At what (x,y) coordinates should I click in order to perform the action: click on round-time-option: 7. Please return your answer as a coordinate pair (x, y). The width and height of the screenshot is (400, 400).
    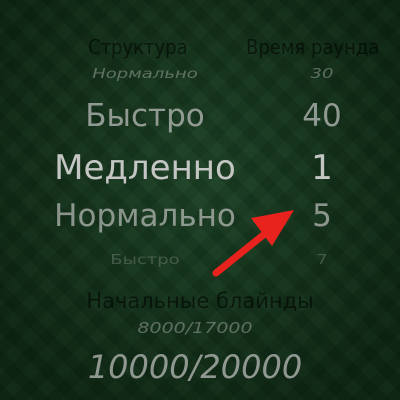
    Looking at the image, I should click on (322, 260).